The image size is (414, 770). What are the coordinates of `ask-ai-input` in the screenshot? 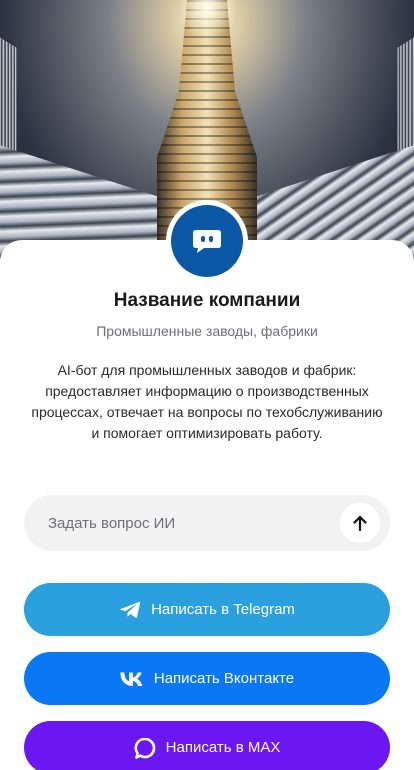 It's located at (198, 523).